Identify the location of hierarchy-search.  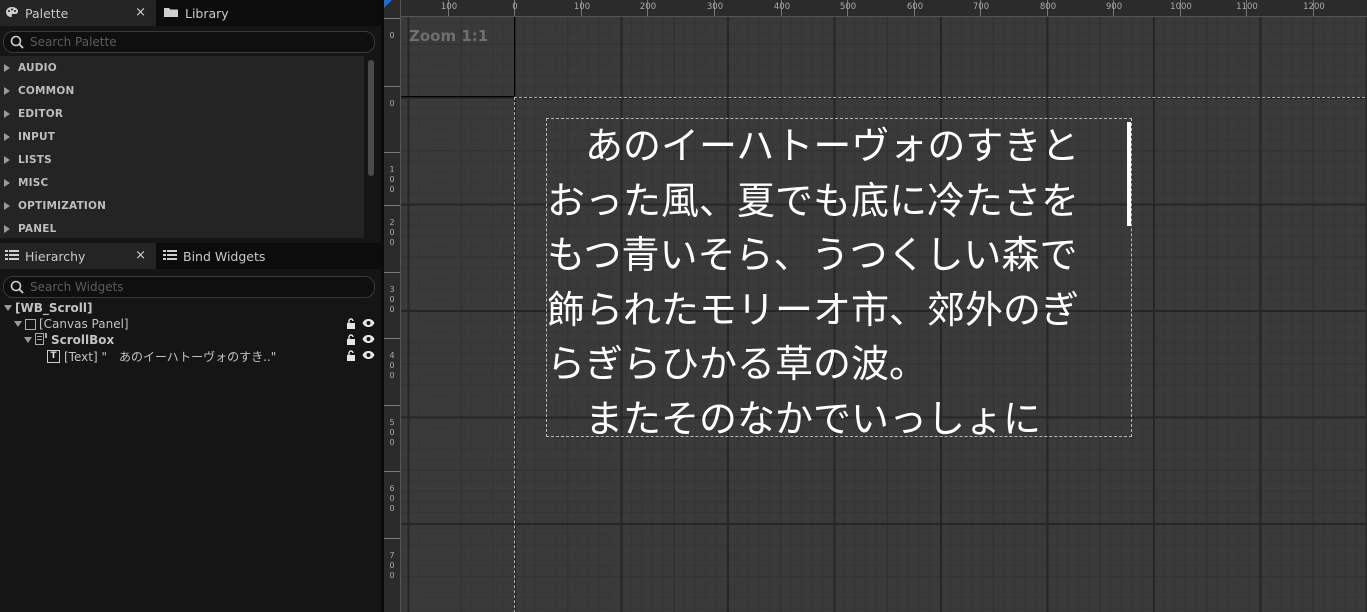
(189, 287).